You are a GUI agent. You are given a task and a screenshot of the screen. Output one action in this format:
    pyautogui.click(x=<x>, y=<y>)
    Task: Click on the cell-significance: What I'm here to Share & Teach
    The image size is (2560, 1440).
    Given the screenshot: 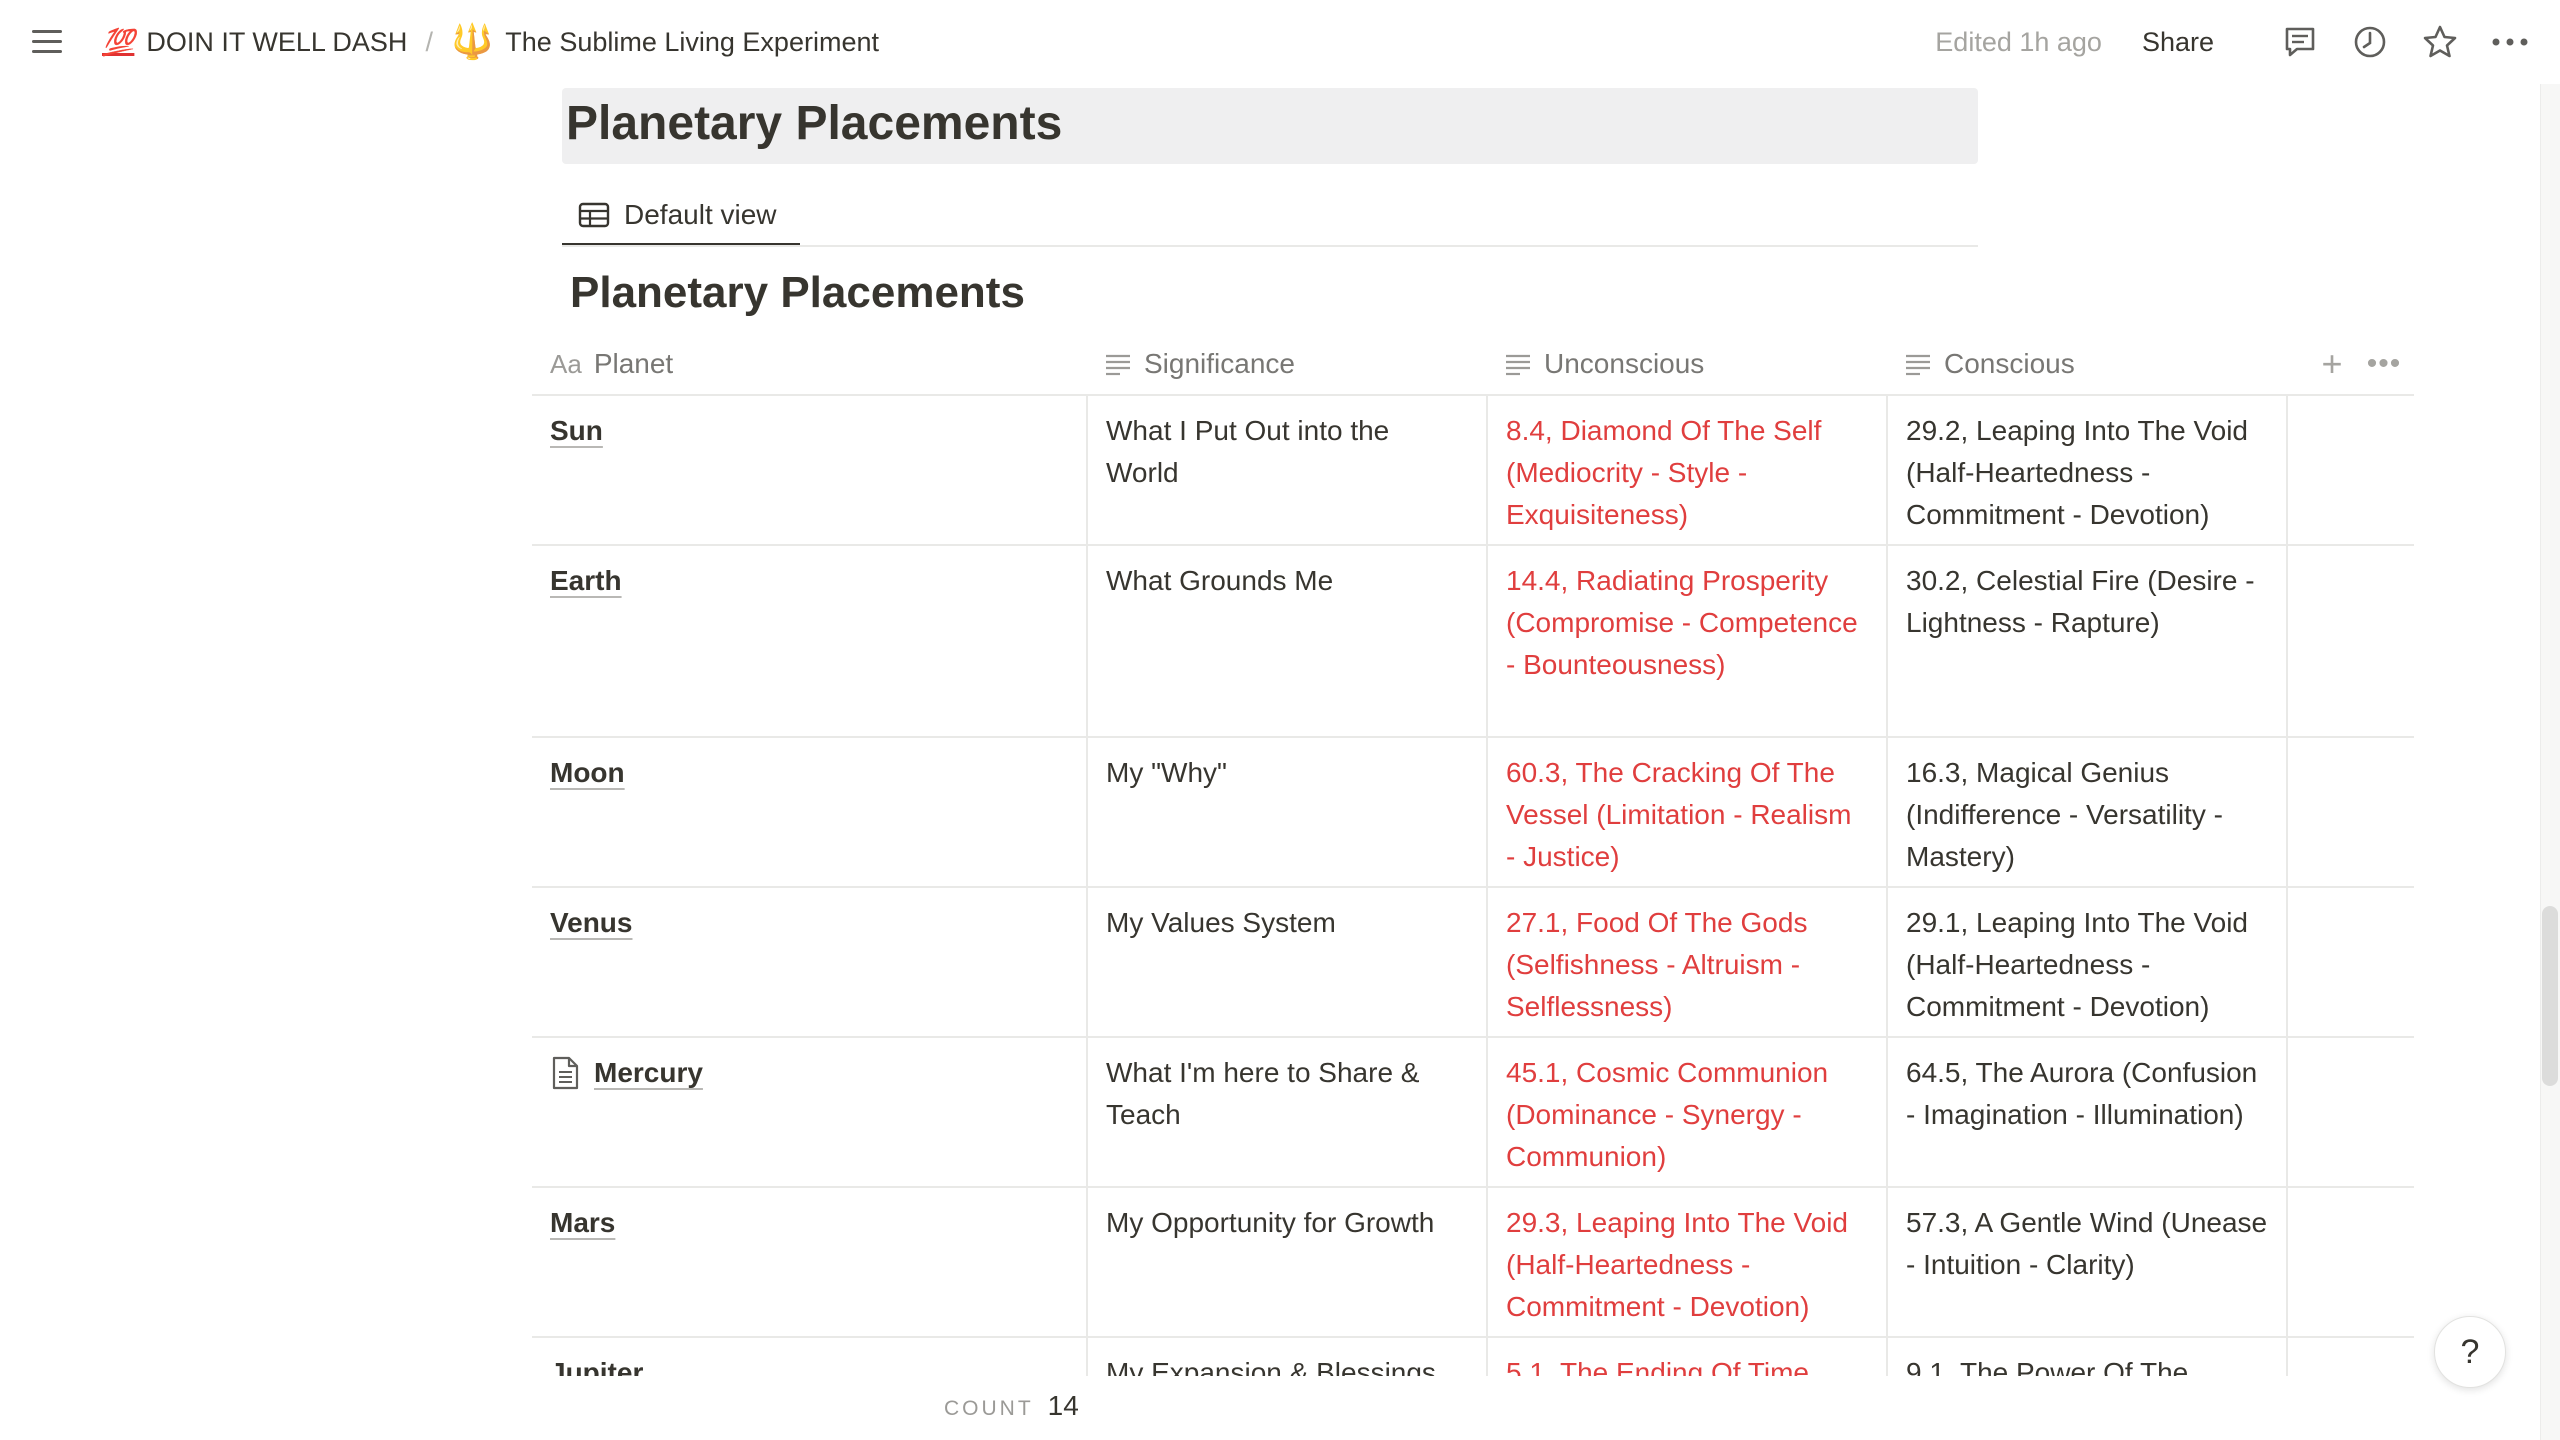 What is the action you would take?
    pyautogui.click(x=1286, y=1112)
    